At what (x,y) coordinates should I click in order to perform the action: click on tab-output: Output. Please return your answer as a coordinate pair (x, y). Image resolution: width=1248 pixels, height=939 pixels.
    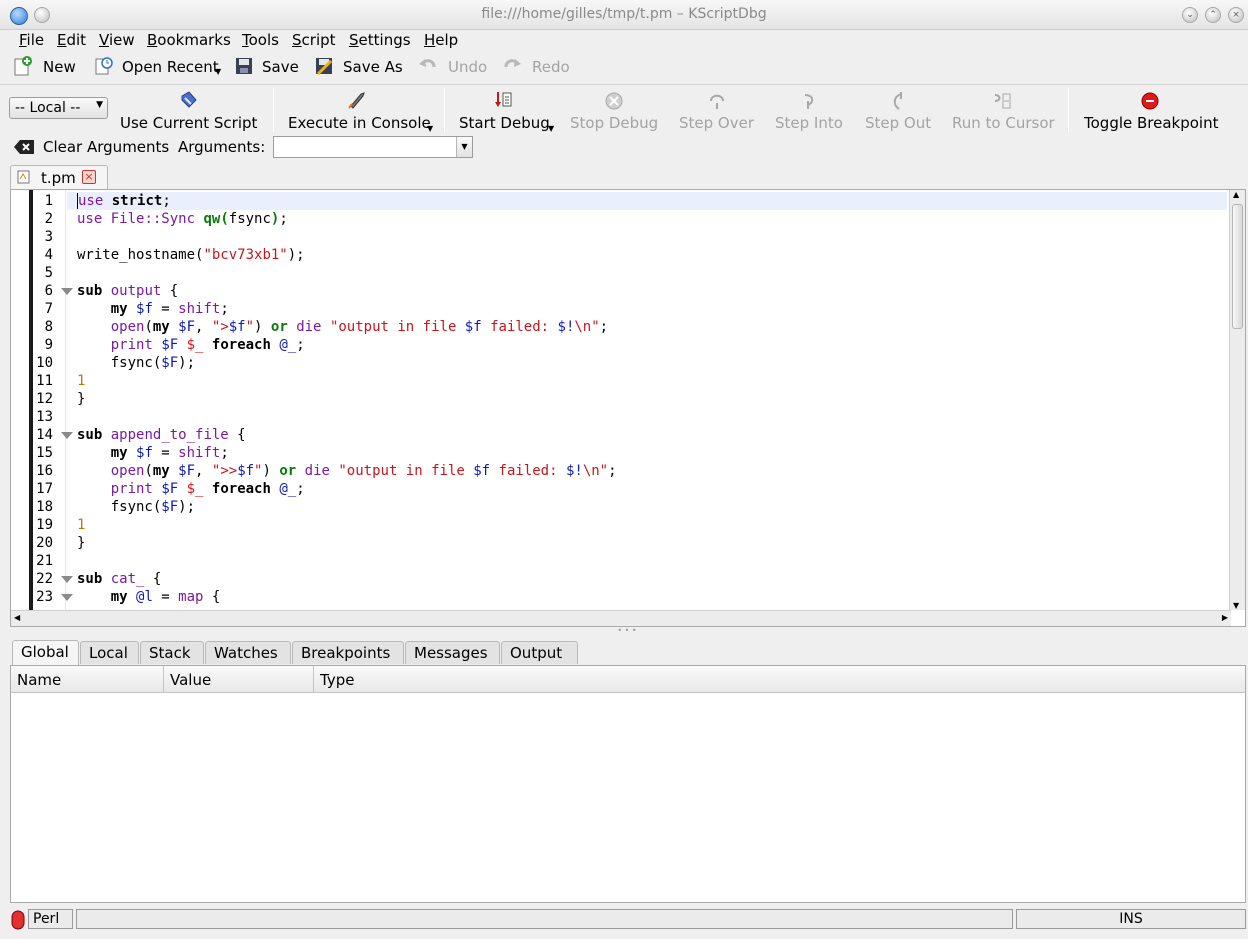
    Looking at the image, I should click on (539, 652).